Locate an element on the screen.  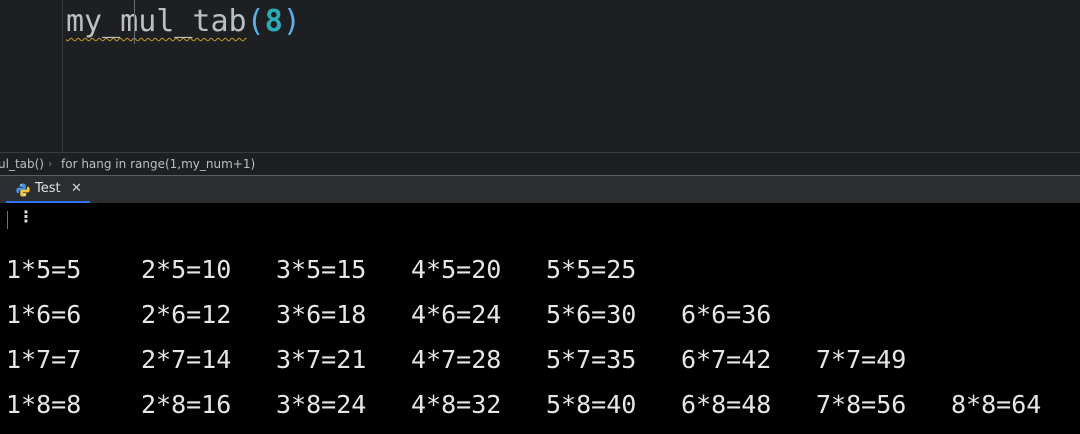
text-caret is located at coordinates (134, 22).